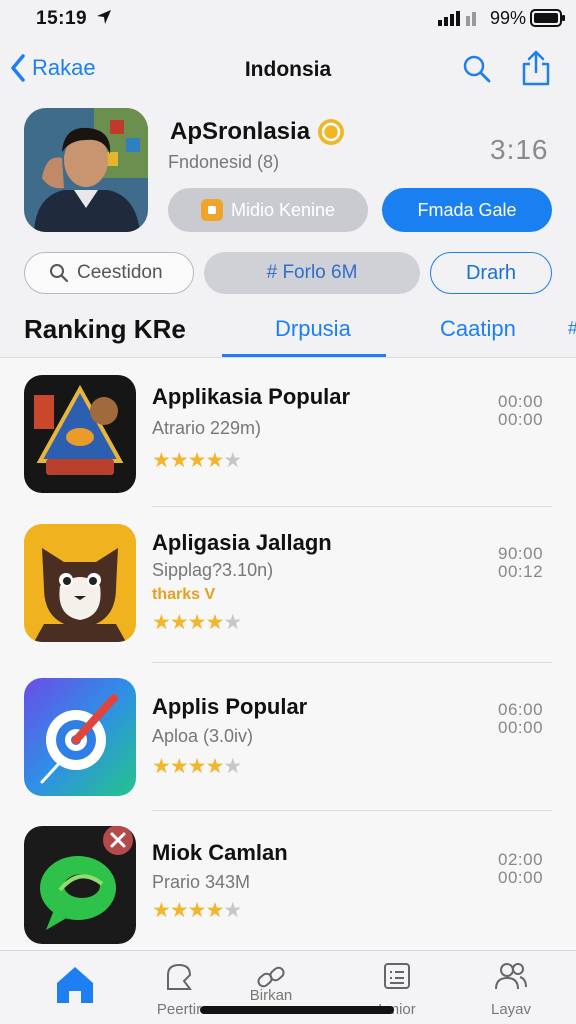 The image size is (576, 1024). What do you see at coordinates (105, 329) in the screenshot?
I see `section-title: Ranking KRe` at bounding box center [105, 329].